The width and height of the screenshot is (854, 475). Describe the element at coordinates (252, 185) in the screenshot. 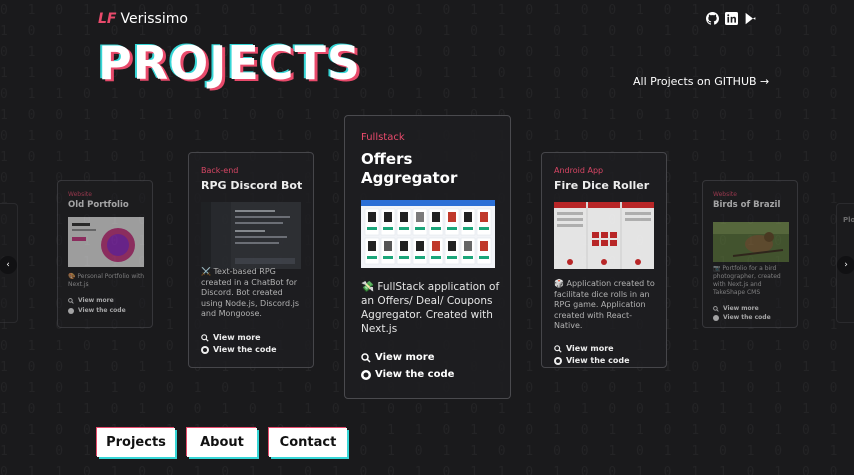

I see `project-name: RPG Discord Bot` at that location.